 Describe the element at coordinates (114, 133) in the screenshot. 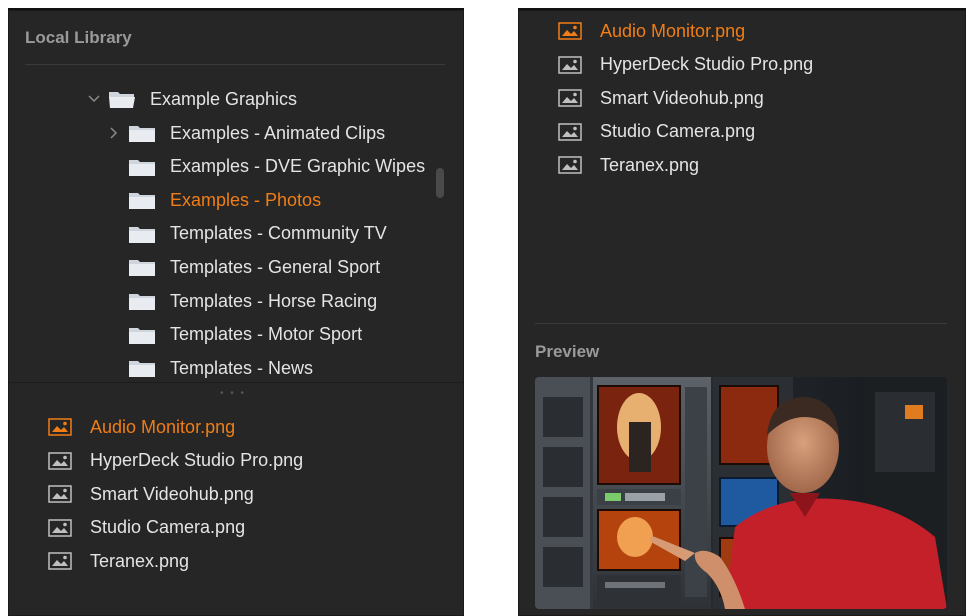

I see `chevron-right-icon` at that location.